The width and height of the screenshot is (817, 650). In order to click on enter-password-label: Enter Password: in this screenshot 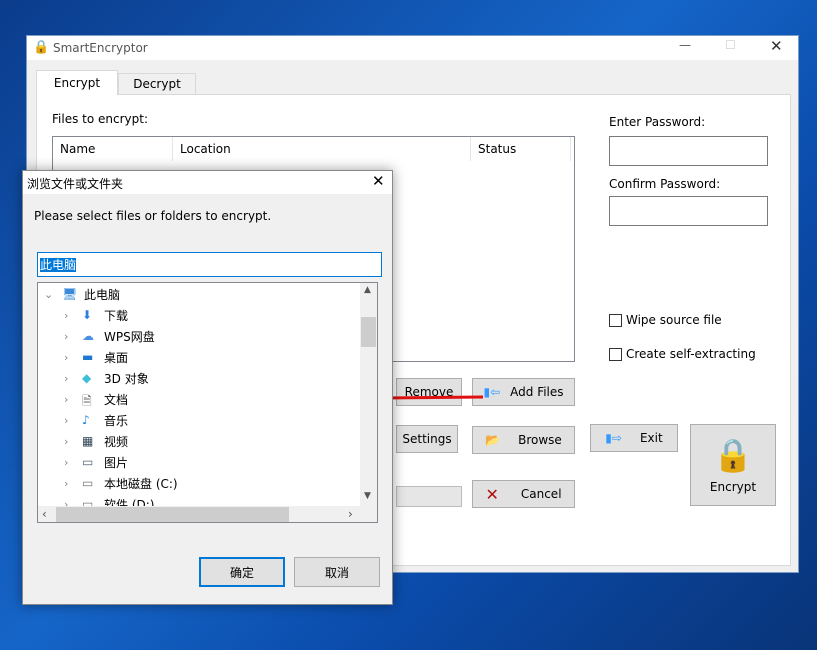, I will do `click(657, 122)`.